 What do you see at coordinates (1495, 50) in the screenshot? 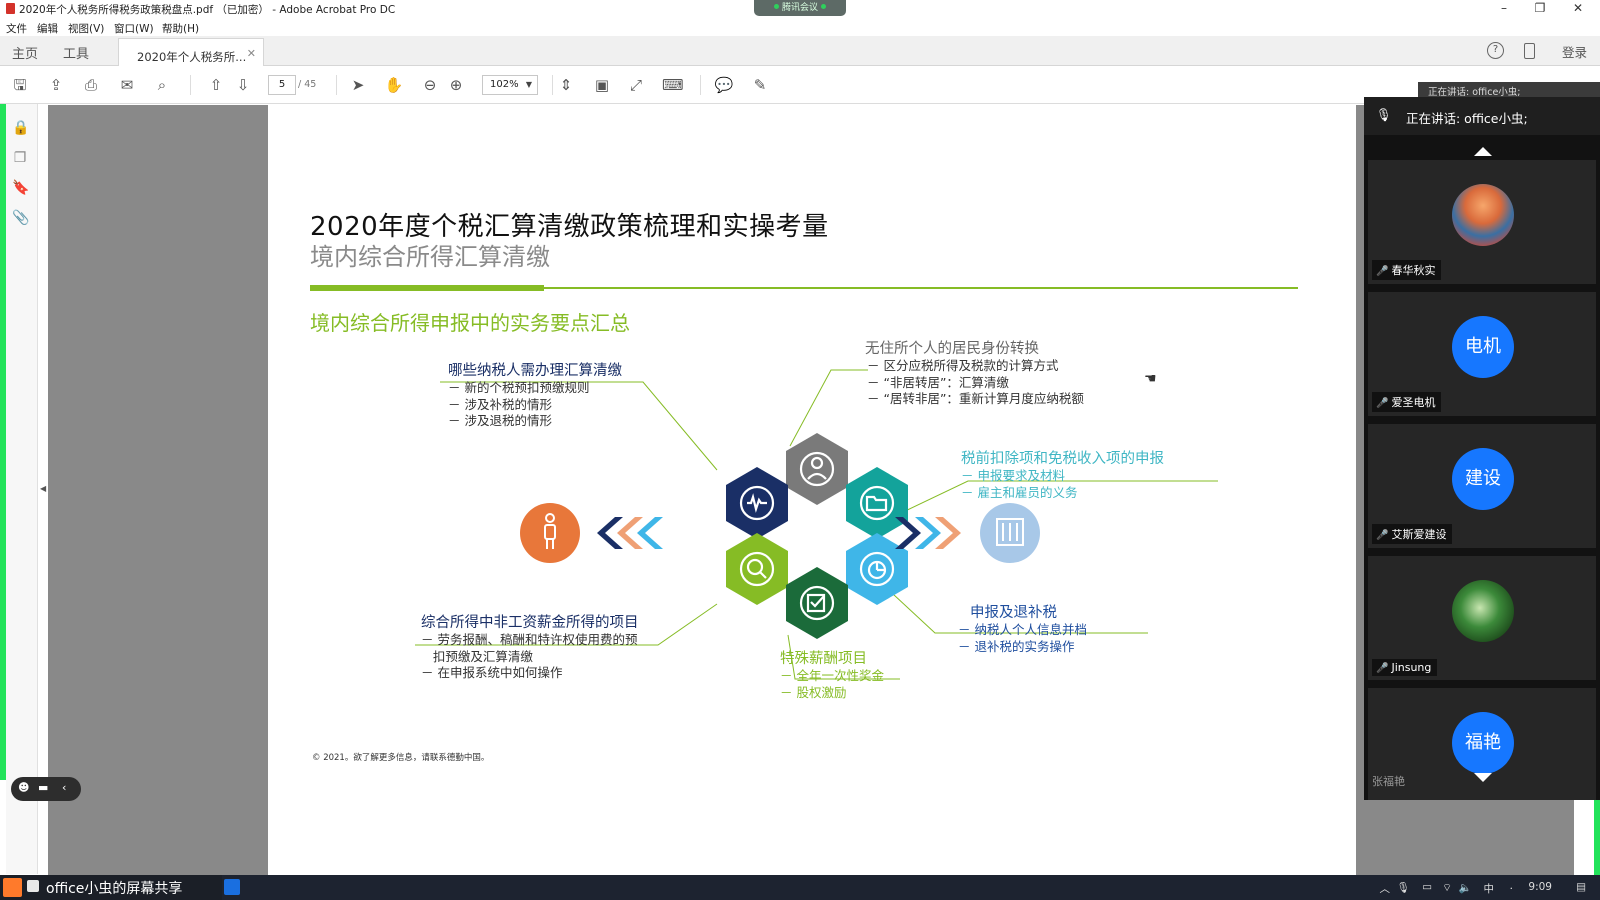
I see `help-icon: ?` at bounding box center [1495, 50].